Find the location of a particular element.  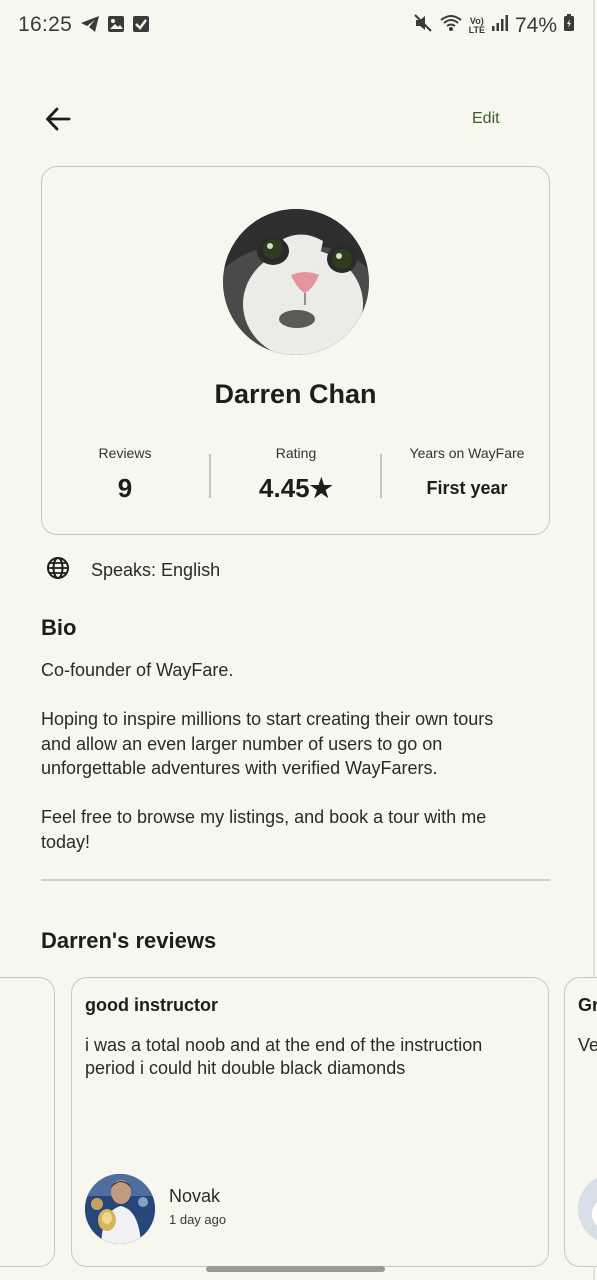

volte-bottom-label: LTE is located at coordinates (476, 29).